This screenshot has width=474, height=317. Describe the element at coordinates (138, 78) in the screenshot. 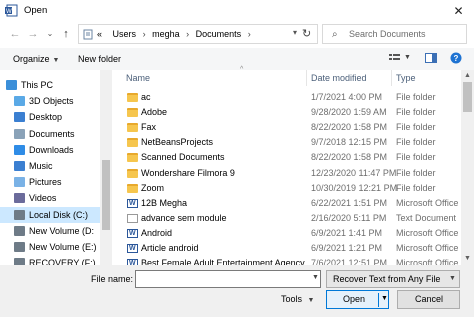

I see `column-name: Name` at that location.